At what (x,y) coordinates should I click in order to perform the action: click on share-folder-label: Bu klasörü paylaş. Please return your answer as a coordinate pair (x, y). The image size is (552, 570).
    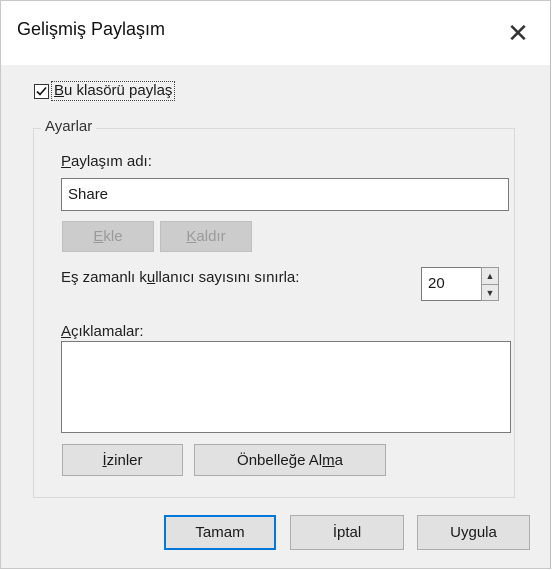
    Looking at the image, I should click on (113, 91).